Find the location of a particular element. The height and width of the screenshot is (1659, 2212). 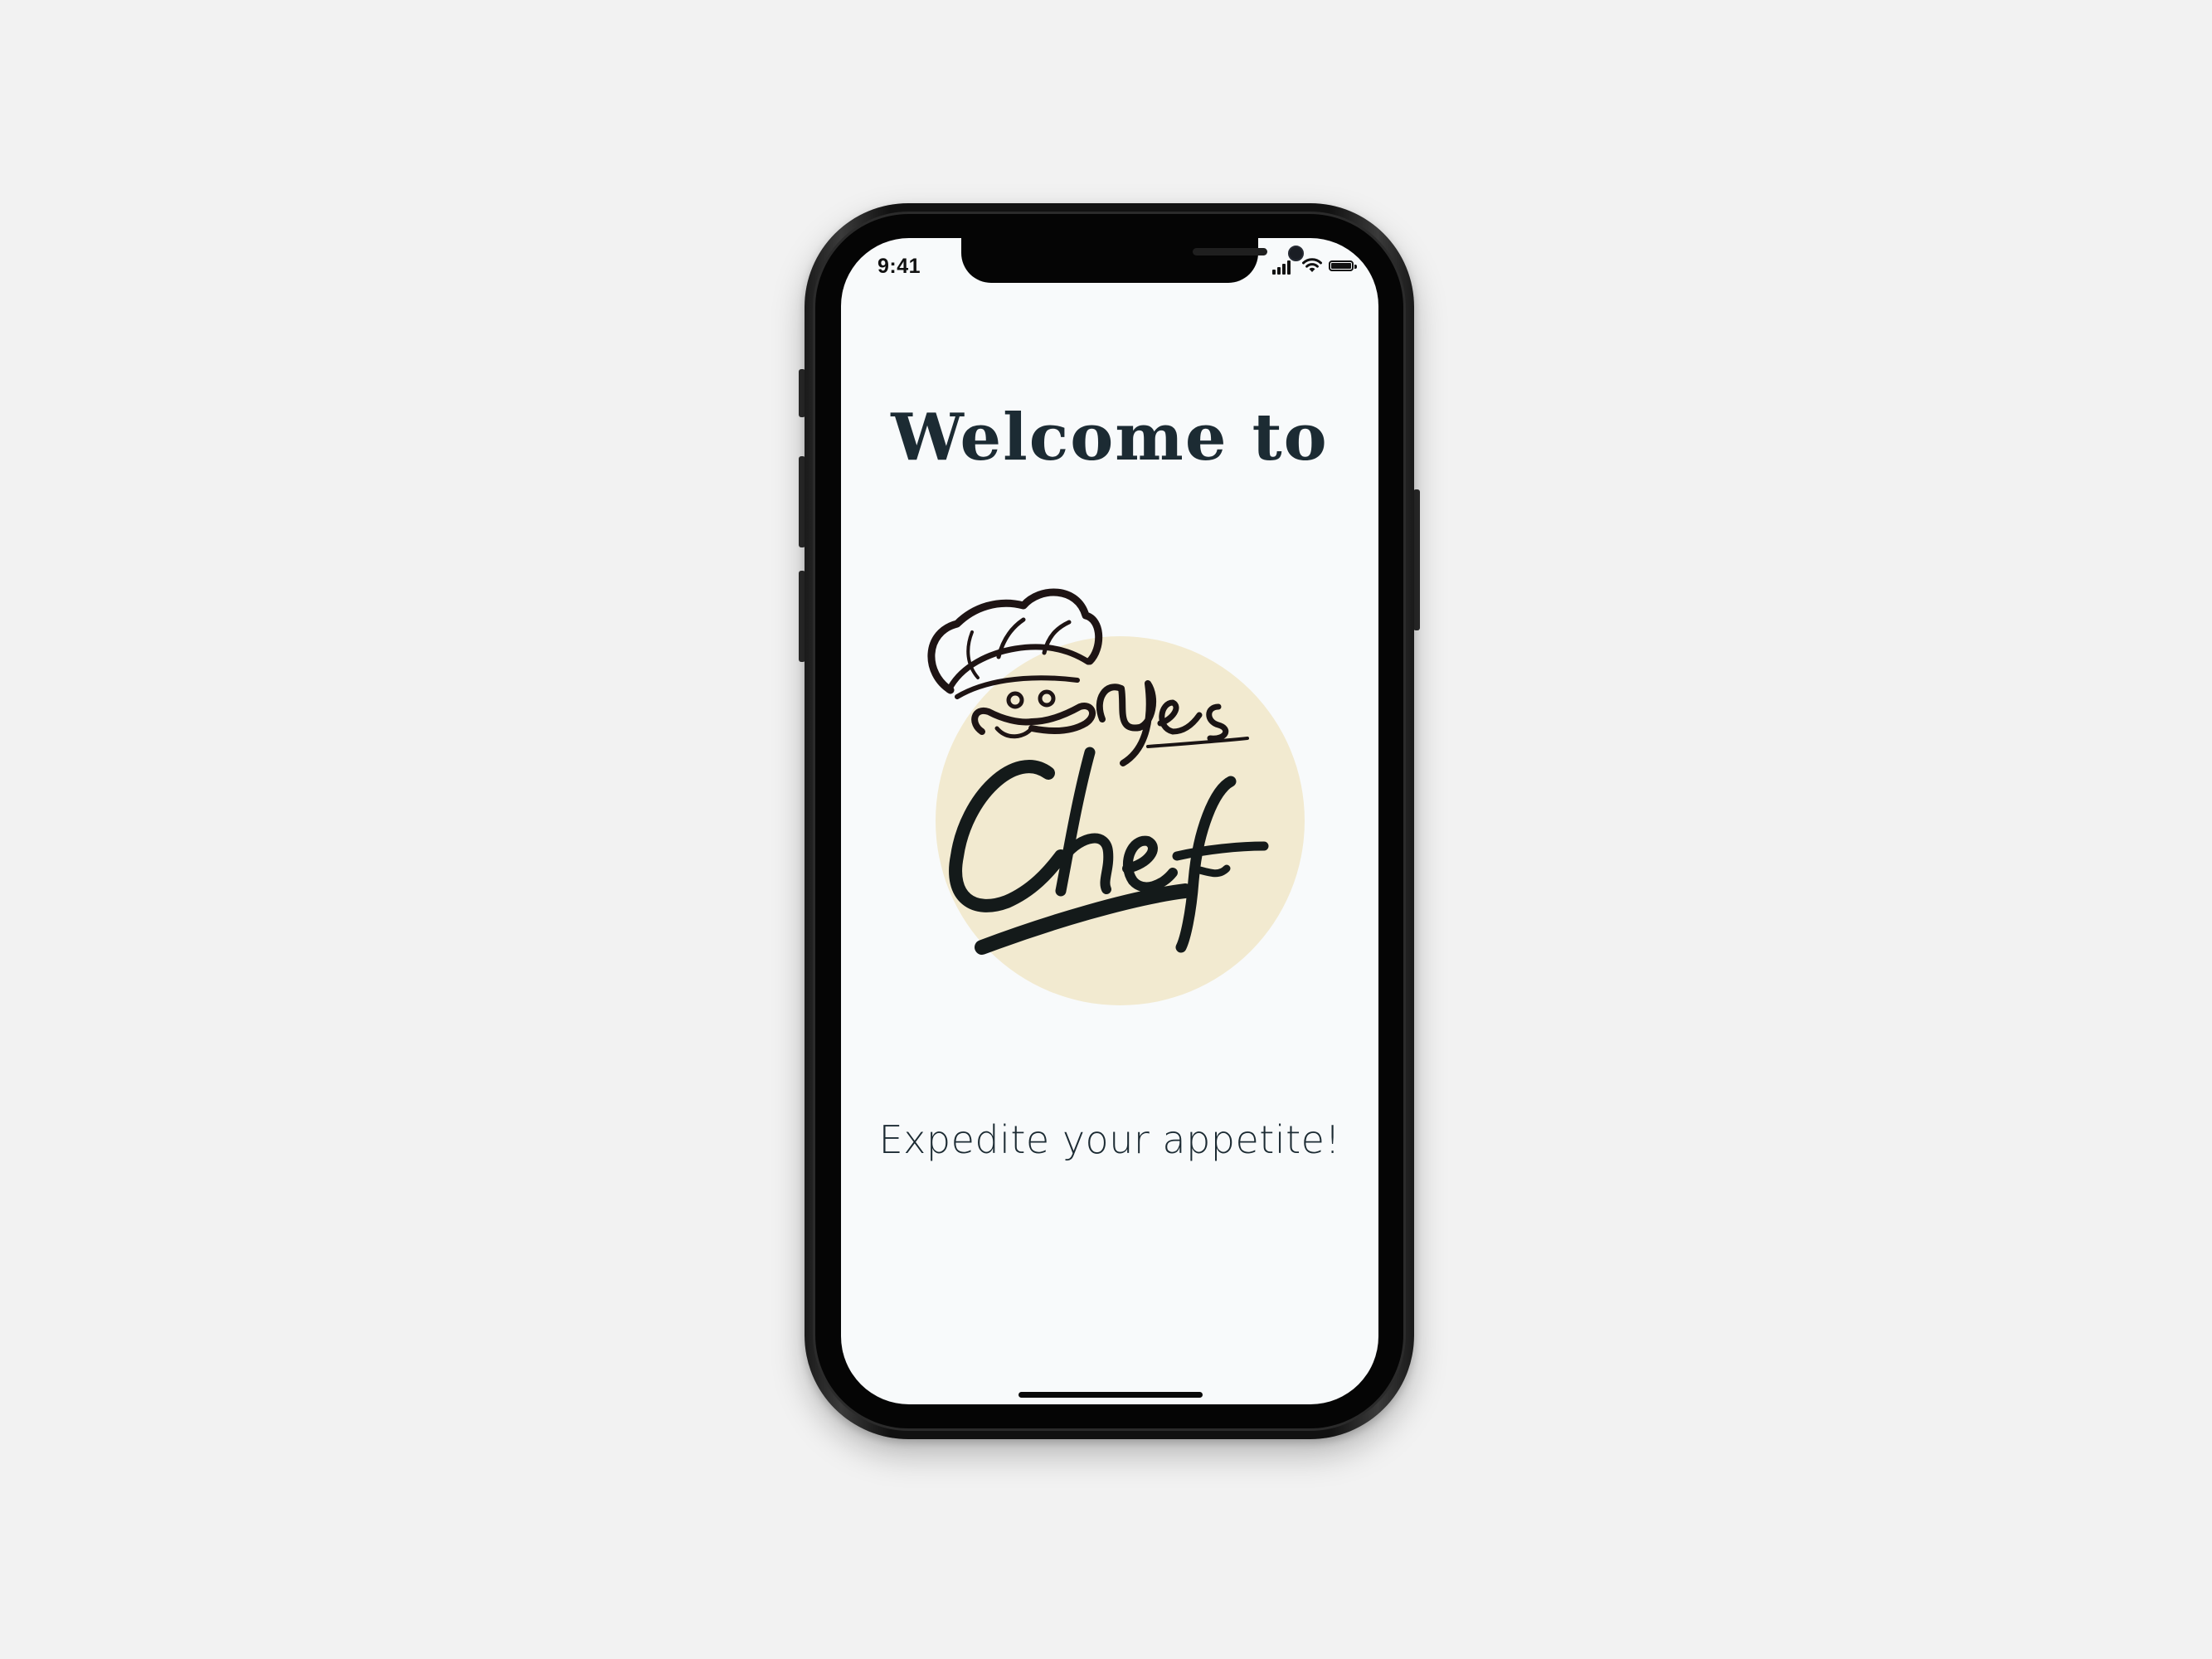

home-indicator is located at coordinates (1110, 1395).